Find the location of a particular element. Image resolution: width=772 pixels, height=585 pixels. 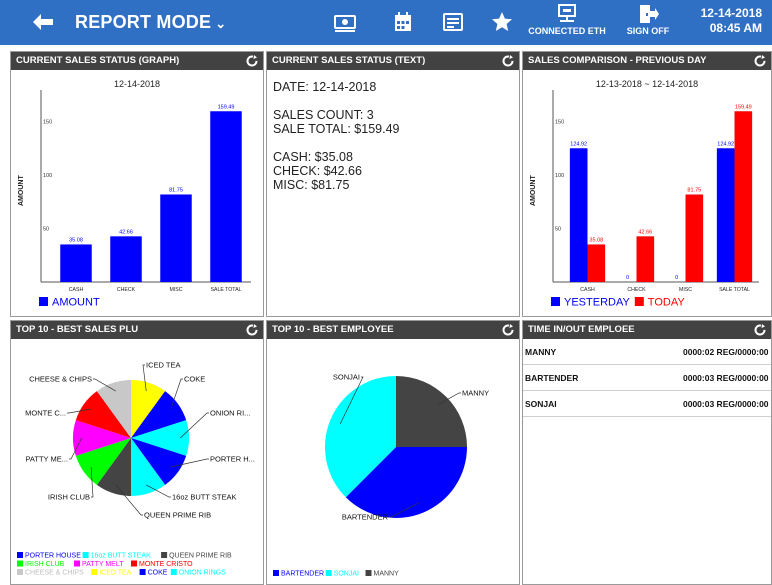

pie-label: BARTENDER is located at coordinates (365, 517).